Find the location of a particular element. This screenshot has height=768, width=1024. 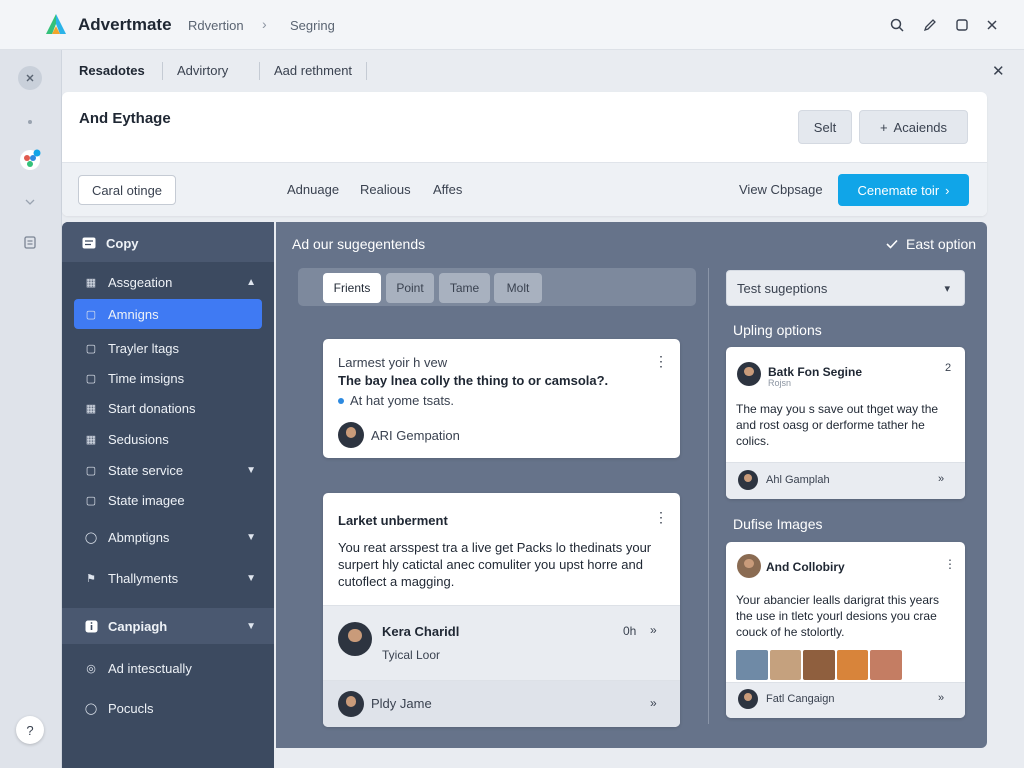

section-title: Dufise Images is located at coordinates (778, 524).